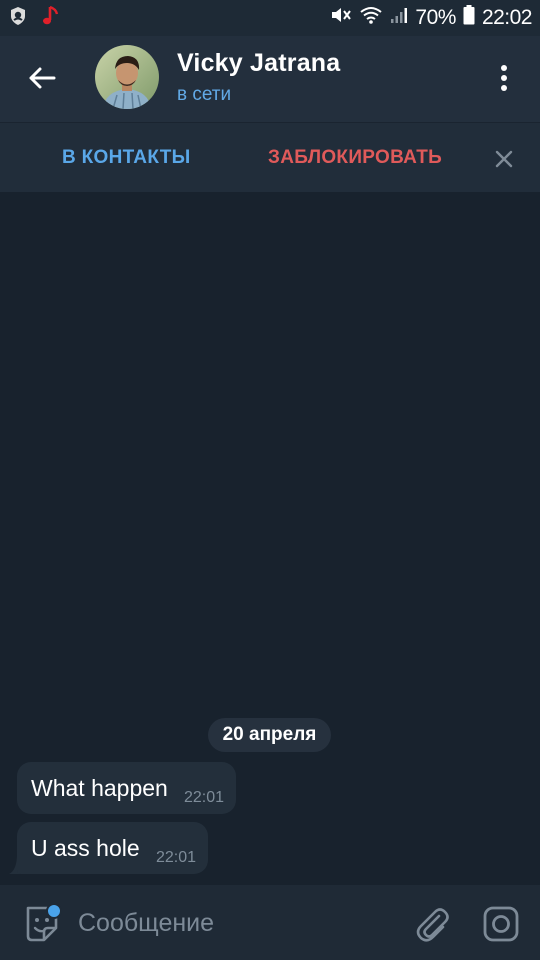 This screenshot has width=540, height=960. What do you see at coordinates (435, 17) in the screenshot?
I see `battery-percent: 70%` at bounding box center [435, 17].